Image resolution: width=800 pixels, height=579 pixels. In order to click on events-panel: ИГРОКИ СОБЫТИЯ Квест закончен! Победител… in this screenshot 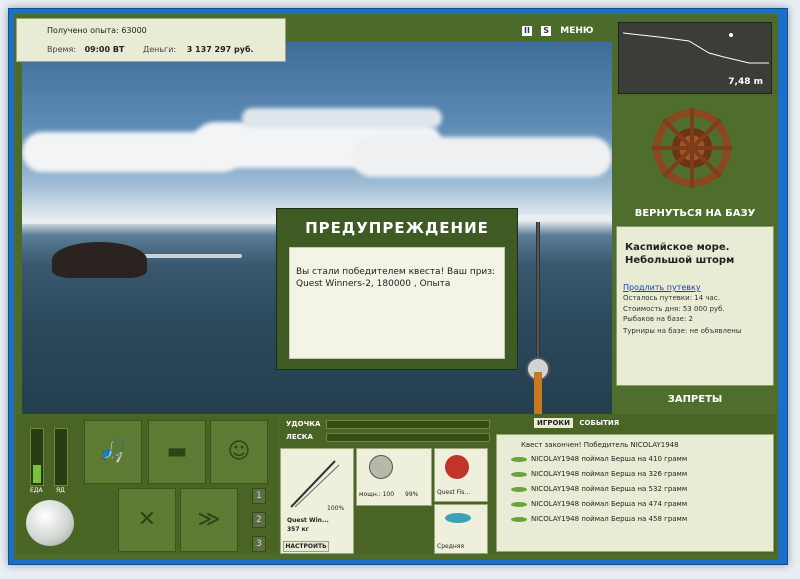, I will do `click(634, 484)`.